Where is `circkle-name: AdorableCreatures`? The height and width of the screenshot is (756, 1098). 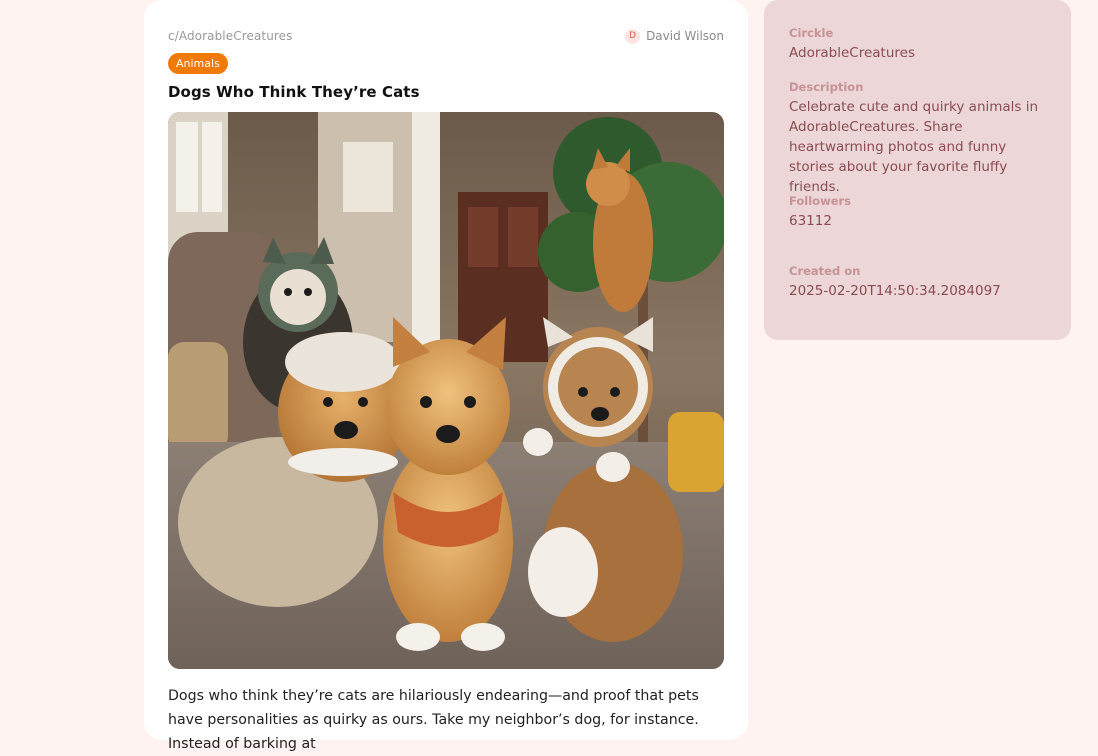 circkle-name: AdorableCreatures is located at coordinates (852, 53).